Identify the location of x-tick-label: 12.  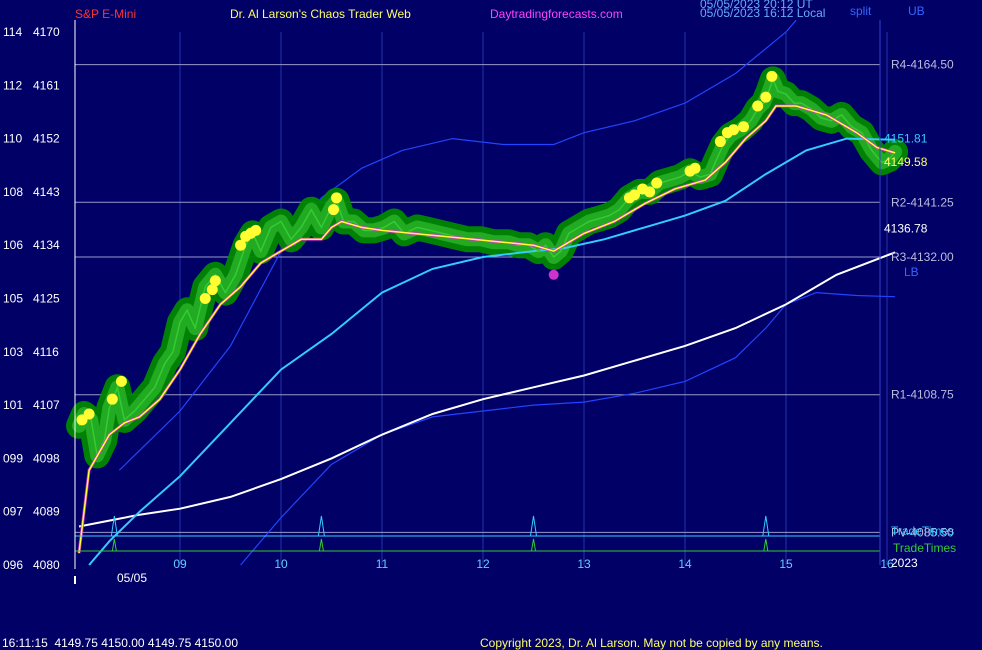
(483, 564).